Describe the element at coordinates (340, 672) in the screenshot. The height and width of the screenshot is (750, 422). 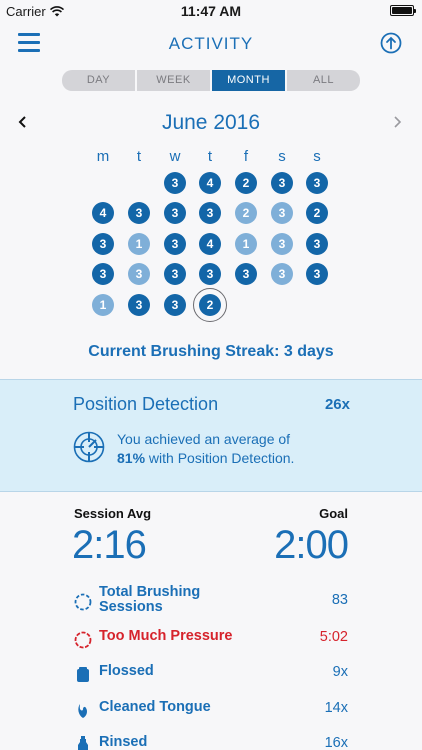
I see `stat-value: 9x` at that location.